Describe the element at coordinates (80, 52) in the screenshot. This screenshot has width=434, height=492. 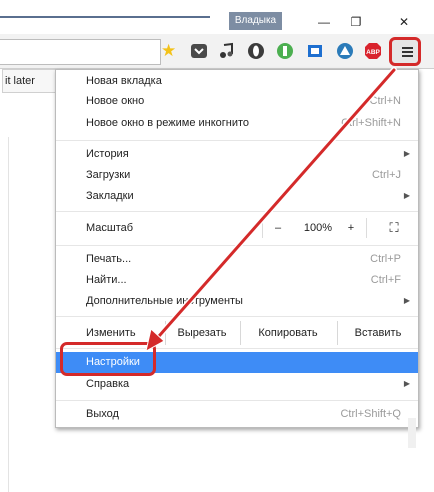
I see `address-bar` at that location.